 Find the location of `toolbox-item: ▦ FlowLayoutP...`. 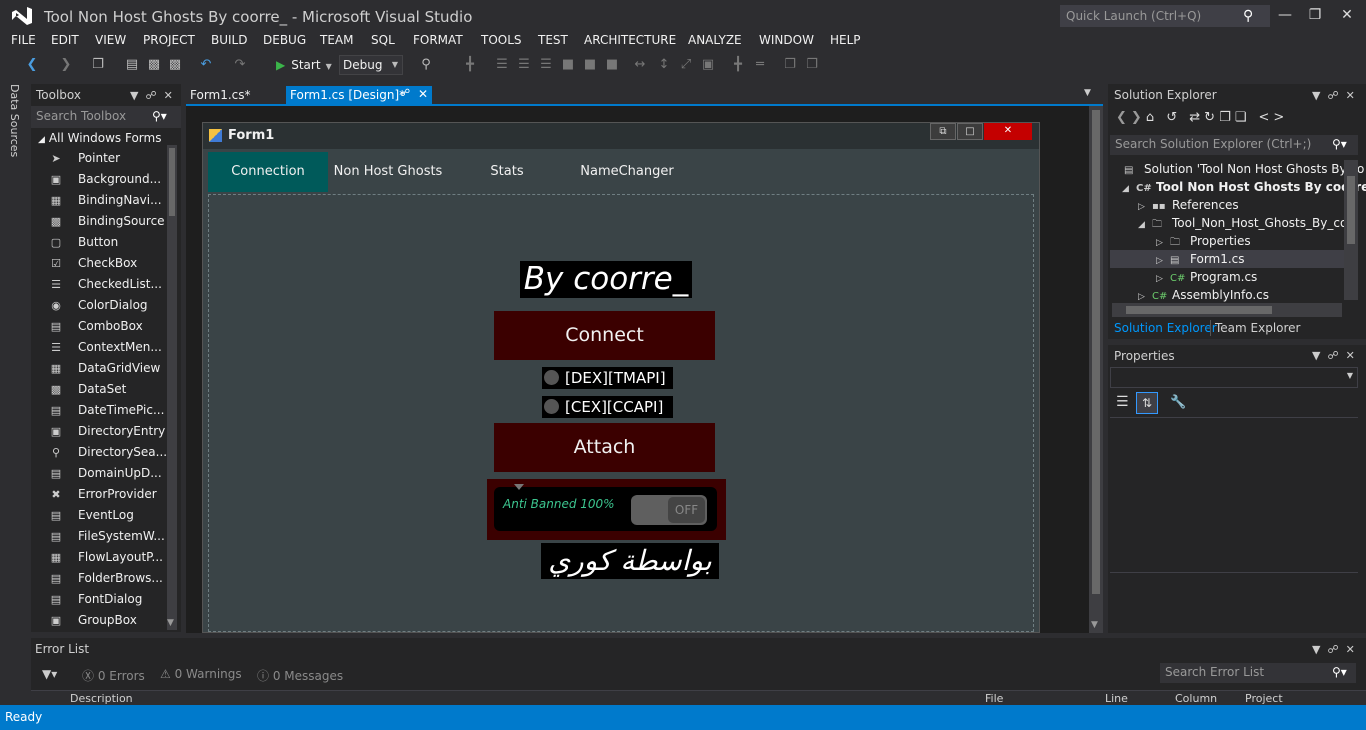

toolbox-item: ▦ FlowLayoutP... is located at coordinates (108, 557).